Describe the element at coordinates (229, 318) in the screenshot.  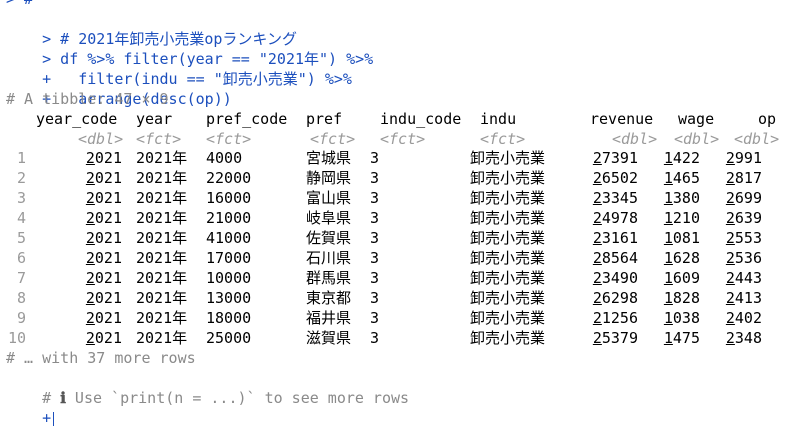
I see `cell-pref-code: 18000` at that location.